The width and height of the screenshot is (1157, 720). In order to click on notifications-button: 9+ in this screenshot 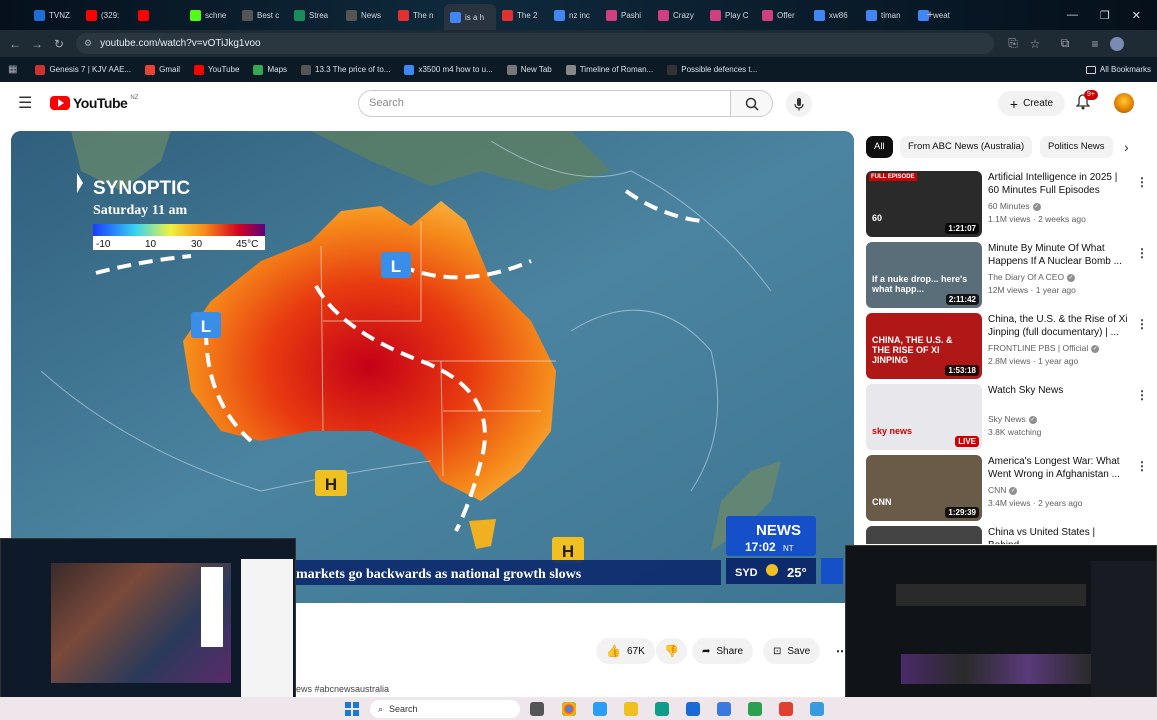, I will do `click(1086, 102)`.